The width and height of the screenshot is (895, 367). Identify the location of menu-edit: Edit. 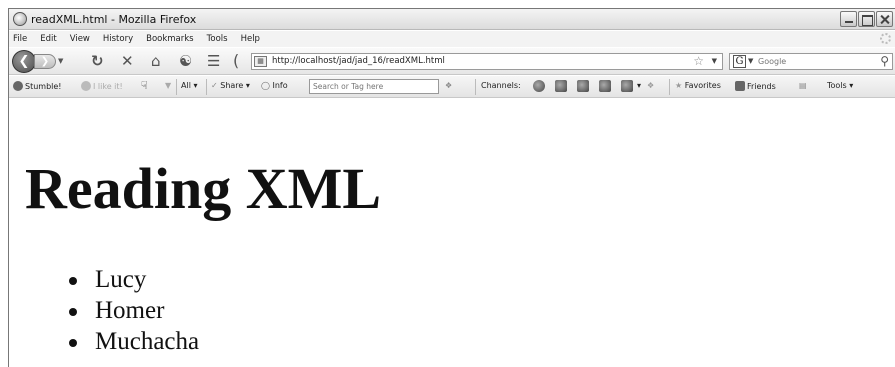
(48, 39).